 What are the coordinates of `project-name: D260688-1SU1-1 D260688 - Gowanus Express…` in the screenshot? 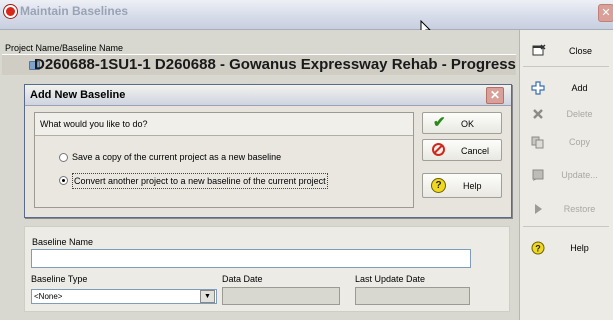 It's located at (275, 64).